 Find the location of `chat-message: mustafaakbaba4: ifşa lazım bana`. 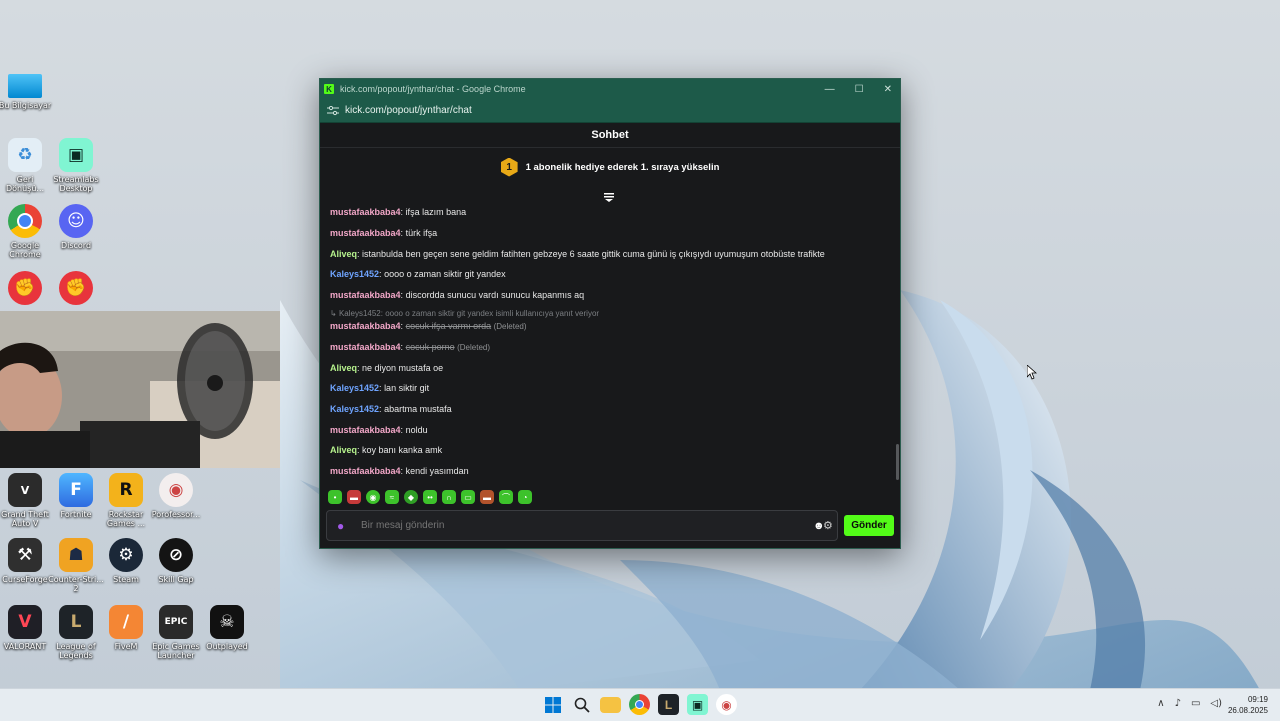

chat-message: mustafaakbaba4: ifşa lazım bana is located at coordinates (398, 212).